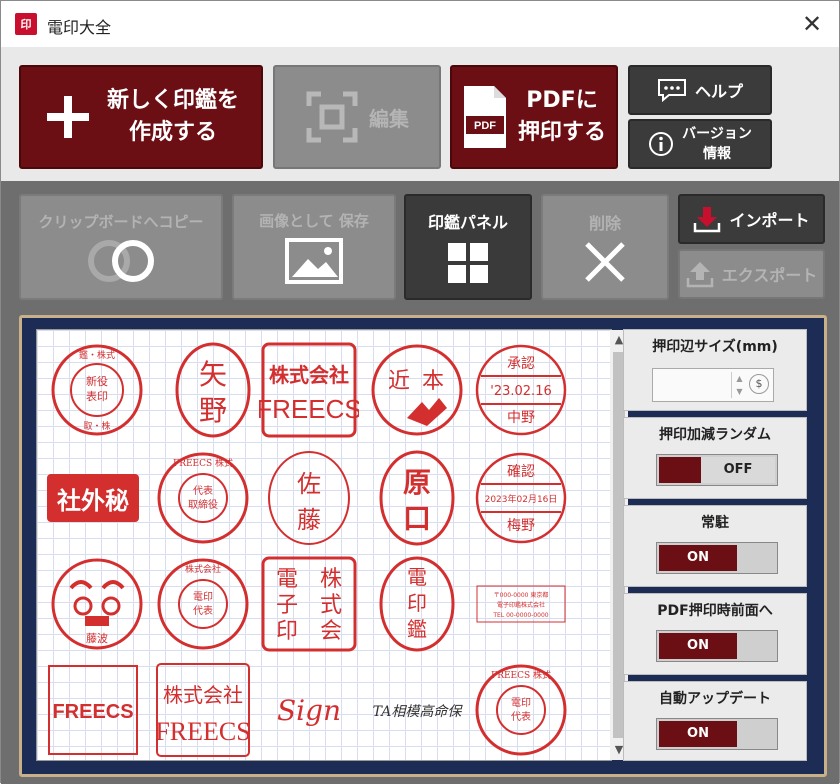 The height and width of the screenshot is (784, 840). What do you see at coordinates (561, 132) in the screenshot?
I see `pdf-stamp-label-2: 押印する` at bounding box center [561, 132].